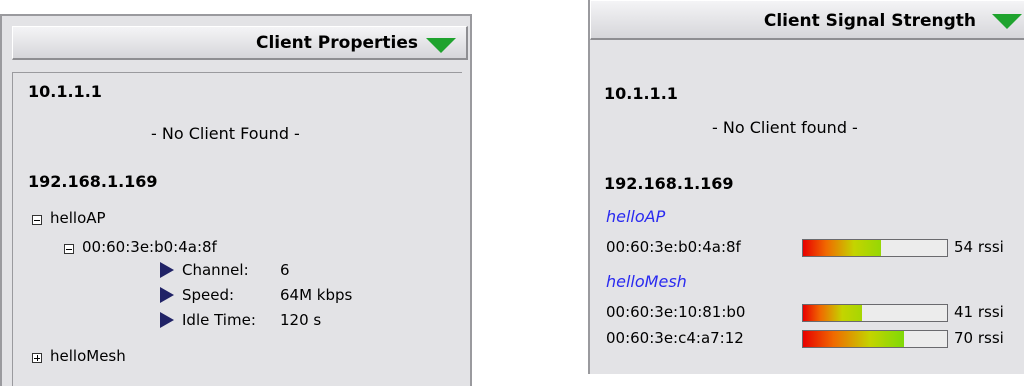 The height and width of the screenshot is (386, 1024). I want to click on no-client-message: - No Client found -, so click(785, 127).